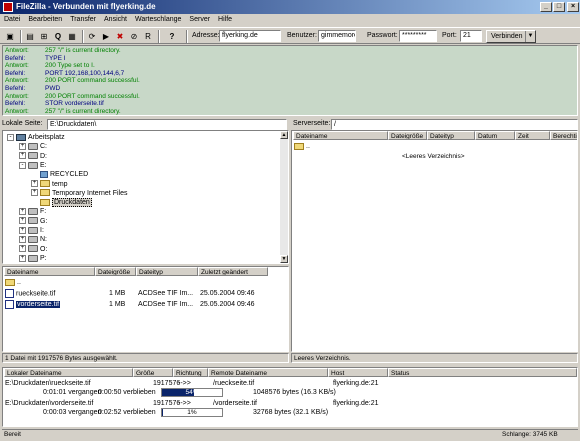  What do you see at coordinates (38, 305) in the screenshot?
I see `file-name: vorderseite.tif` at bounding box center [38, 305].